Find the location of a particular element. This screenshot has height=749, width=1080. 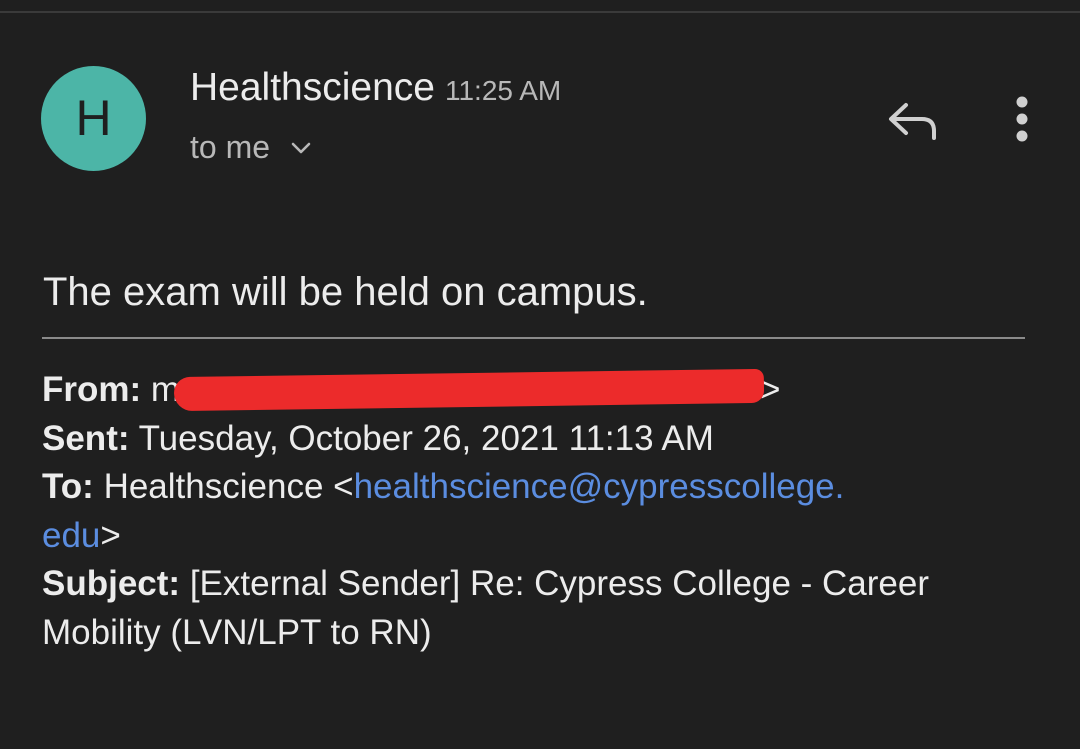

recipient-details-toggle: to me is located at coordinates (252, 147).